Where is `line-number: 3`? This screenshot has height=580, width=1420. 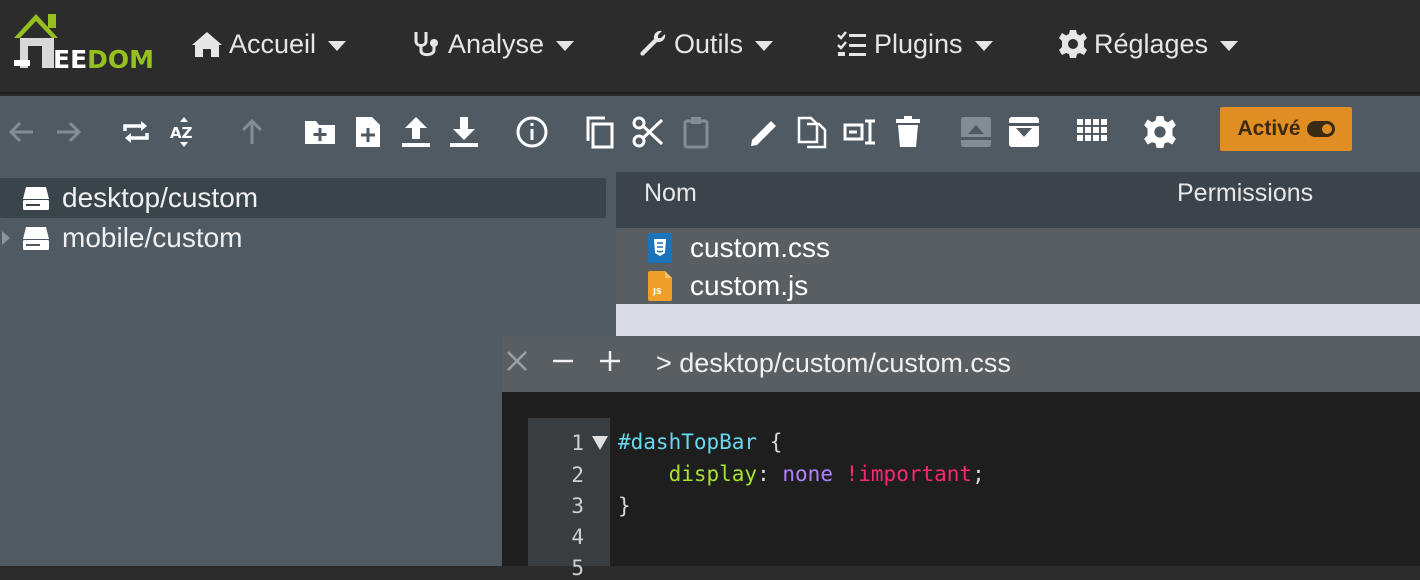
line-number: 3 is located at coordinates (577, 506).